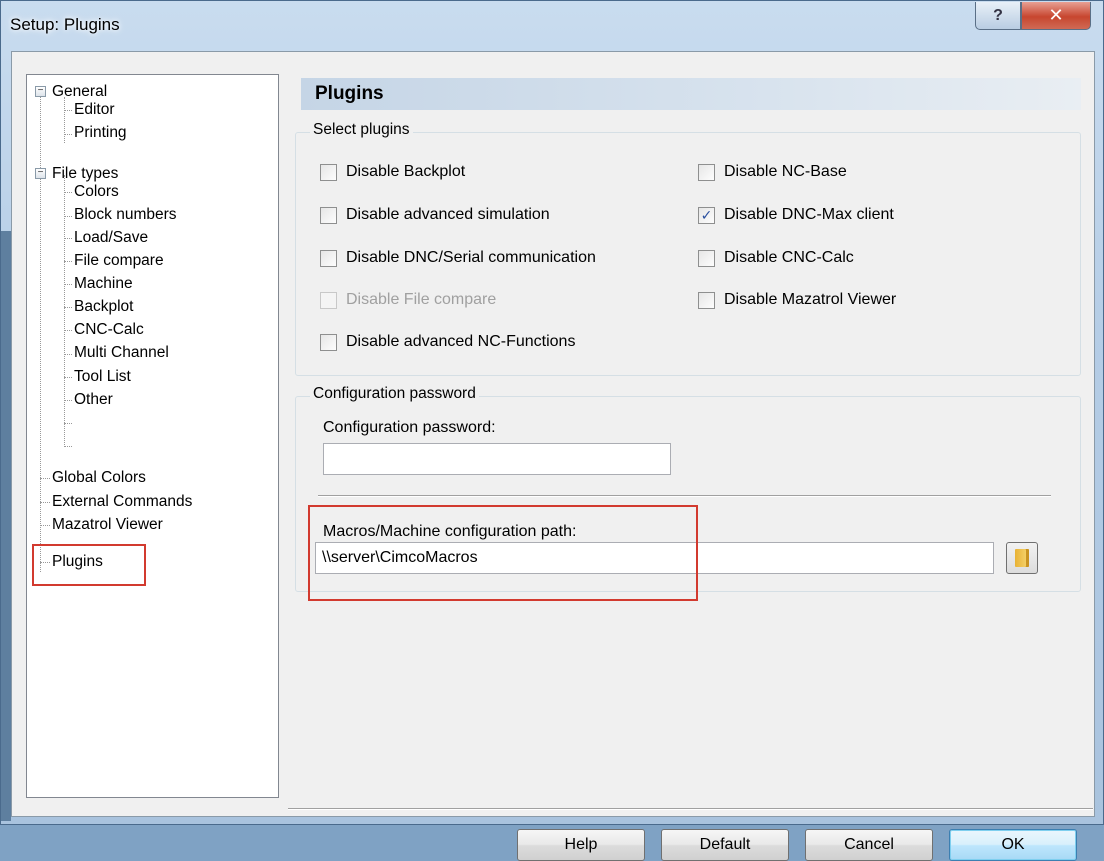  I want to click on password-label: Configuration password:, so click(409, 427).